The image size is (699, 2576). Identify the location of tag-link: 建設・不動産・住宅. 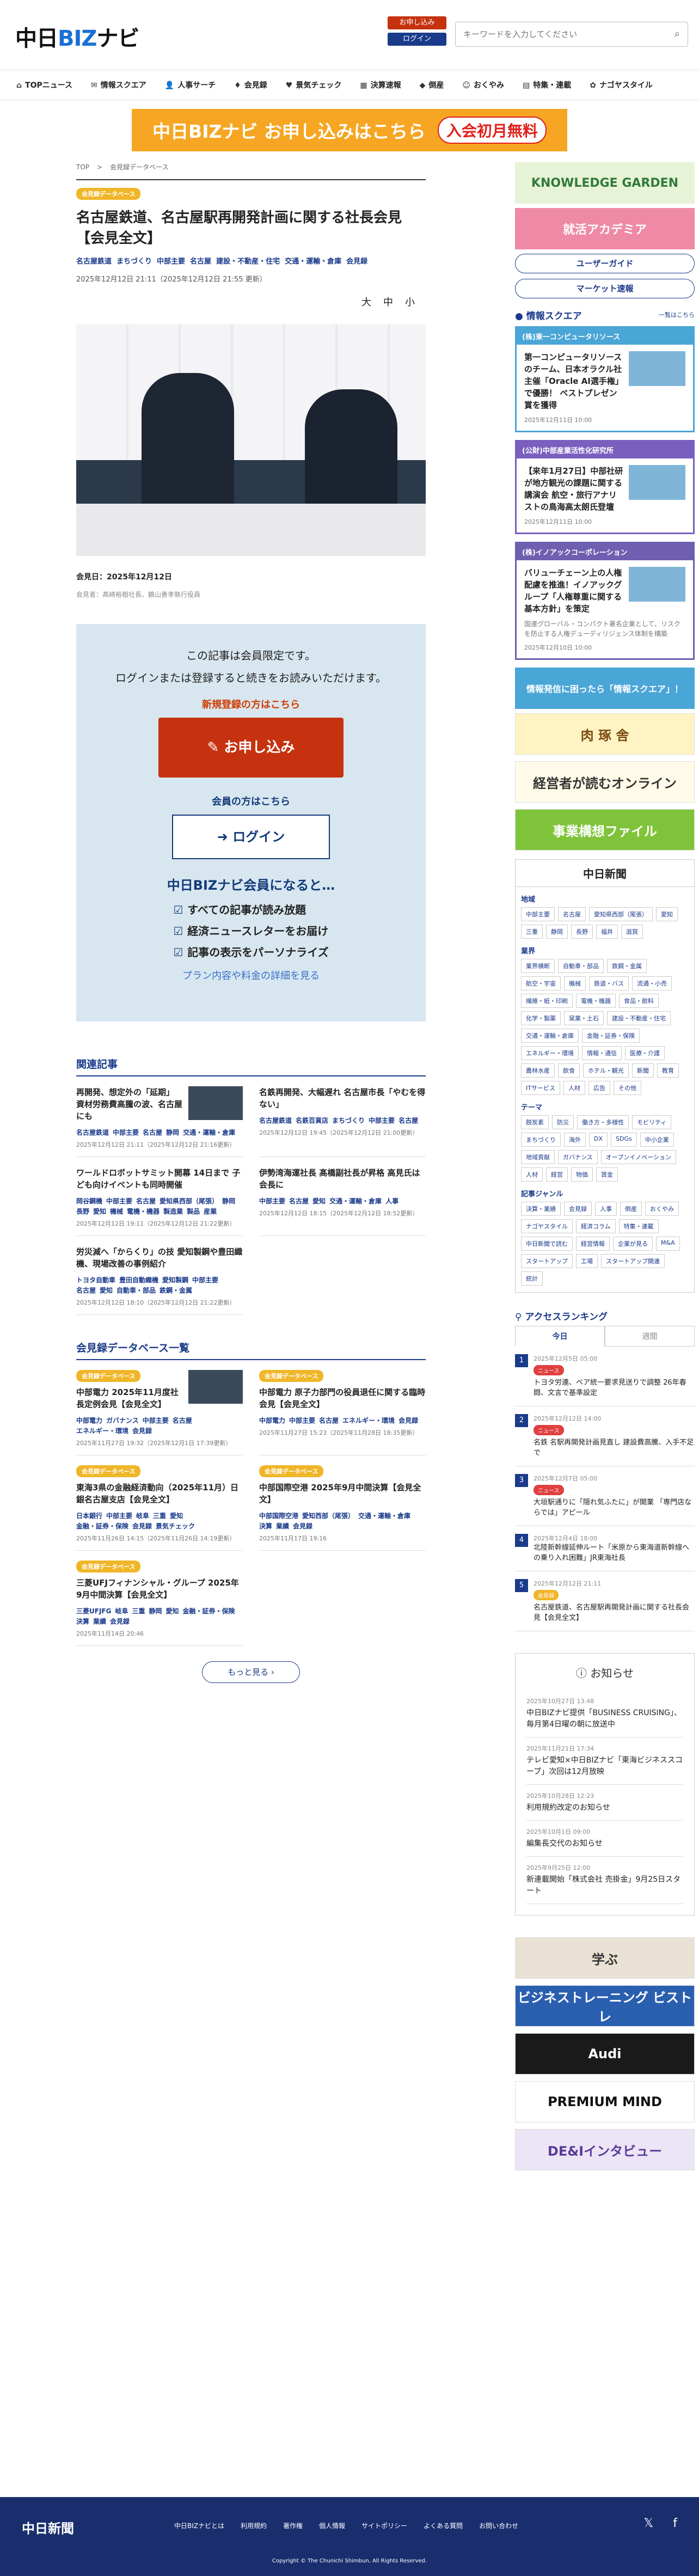
(248, 260).